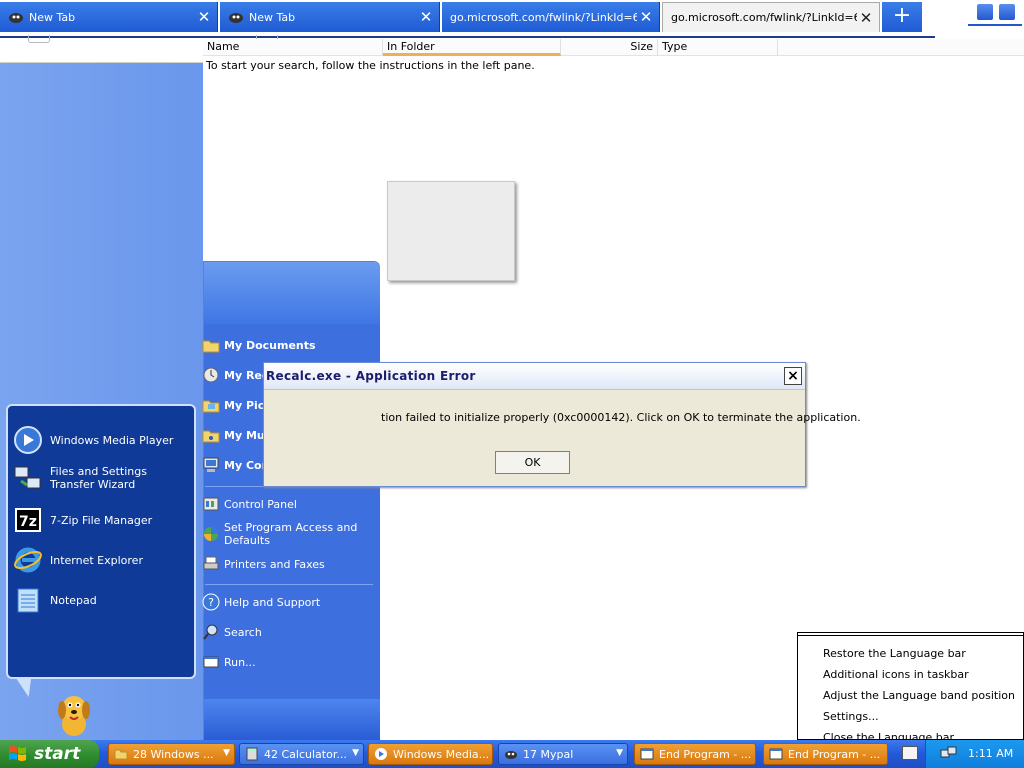 Image resolution: width=1024 pixels, height=768 pixels. I want to click on search-assistant-dog-icon, so click(74, 714).